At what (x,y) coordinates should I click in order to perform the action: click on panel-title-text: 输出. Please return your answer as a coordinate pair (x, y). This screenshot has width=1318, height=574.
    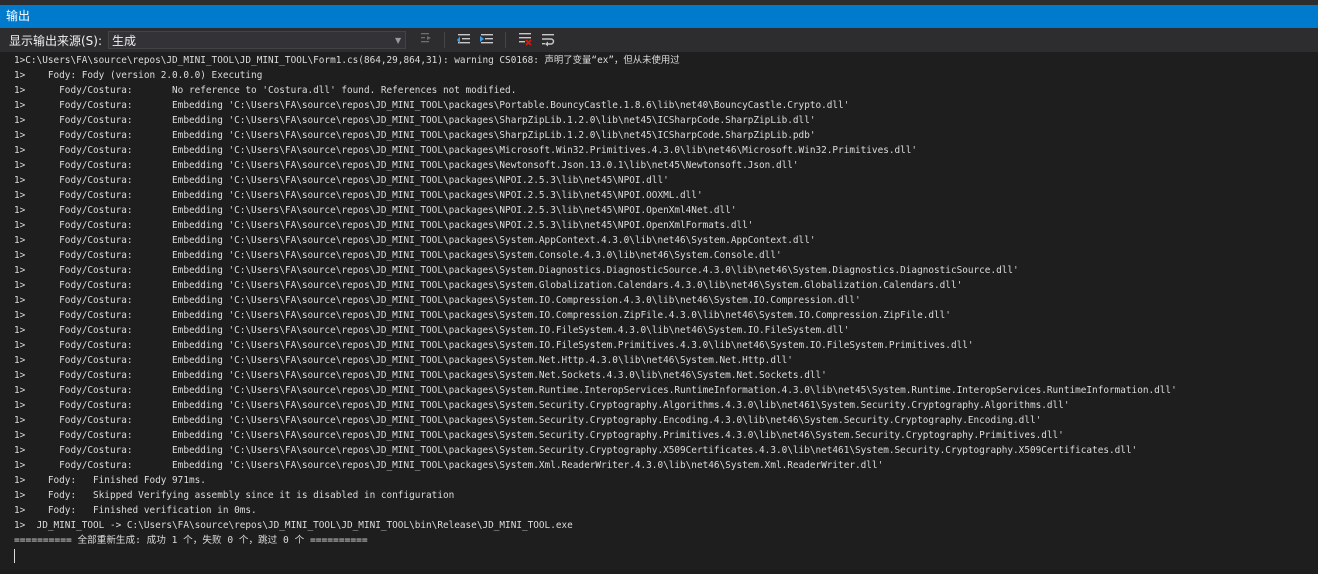
    Looking at the image, I should click on (18, 16).